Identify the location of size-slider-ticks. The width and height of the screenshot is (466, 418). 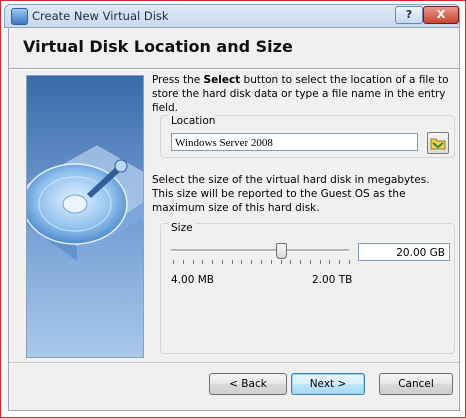
(261, 262).